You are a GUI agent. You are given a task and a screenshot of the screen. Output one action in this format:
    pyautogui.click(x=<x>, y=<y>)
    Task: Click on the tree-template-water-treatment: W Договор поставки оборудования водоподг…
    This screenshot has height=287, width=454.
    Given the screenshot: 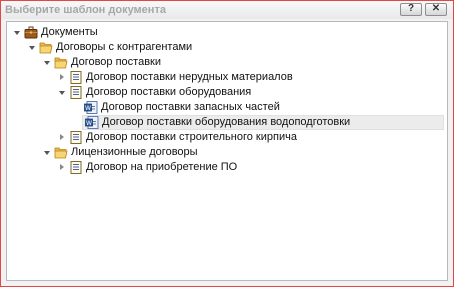 What is the action you would take?
    pyautogui.click(x=263, y=122)
    